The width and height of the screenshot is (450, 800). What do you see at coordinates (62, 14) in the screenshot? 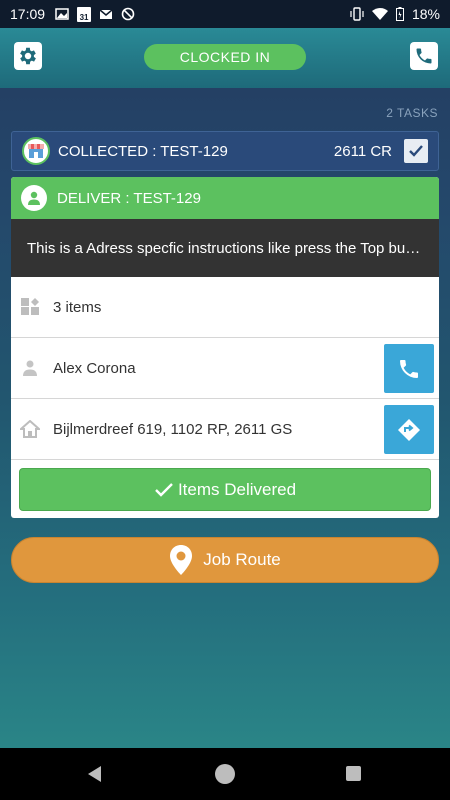
I see `image-icon` at bounding box center [62, 14].